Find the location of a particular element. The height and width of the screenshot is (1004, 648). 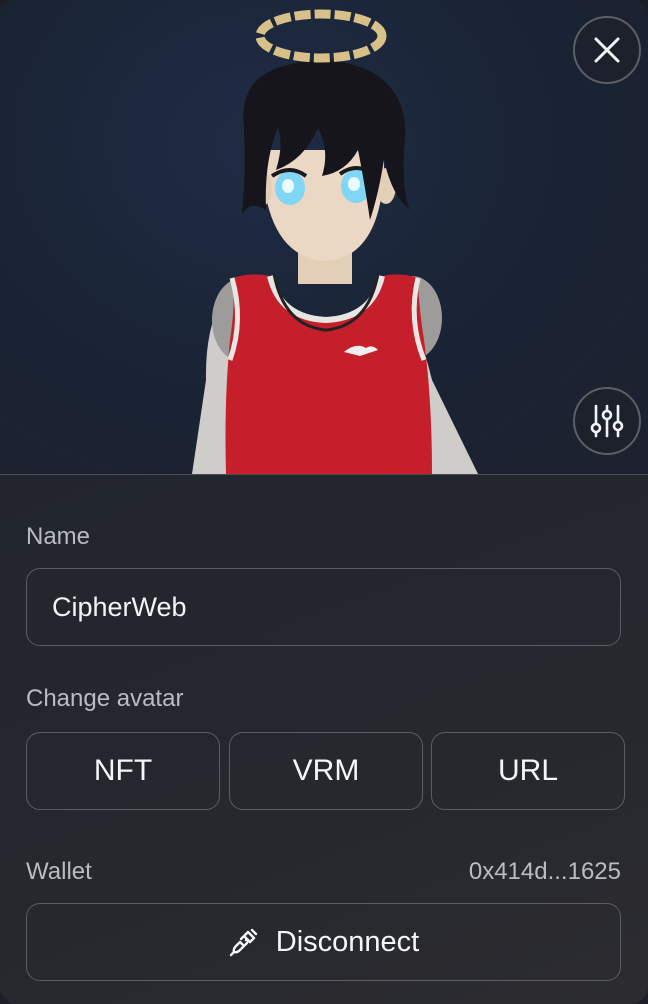

wallet-label: Wallet is located at coordinates (59, 871).